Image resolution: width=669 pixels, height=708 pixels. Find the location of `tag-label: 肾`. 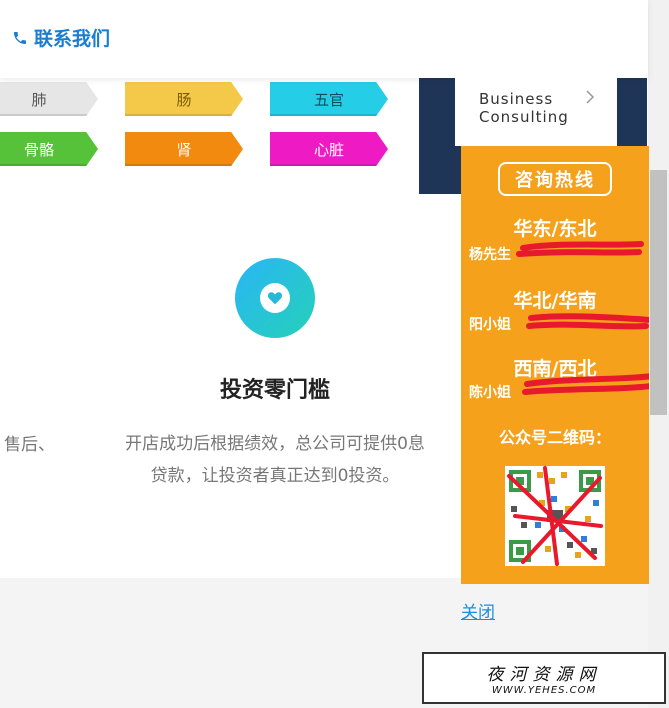

tag-label: 肾 is located at coordinates (184, 149).